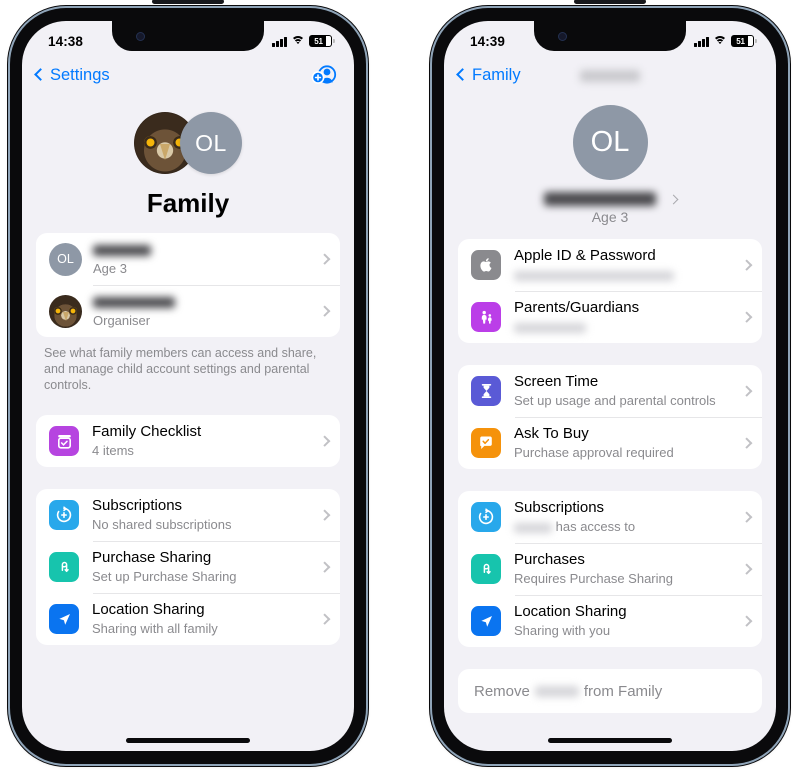 The image size is (800, 770). I want to click on back-button-family: Family, so click(488, 75).